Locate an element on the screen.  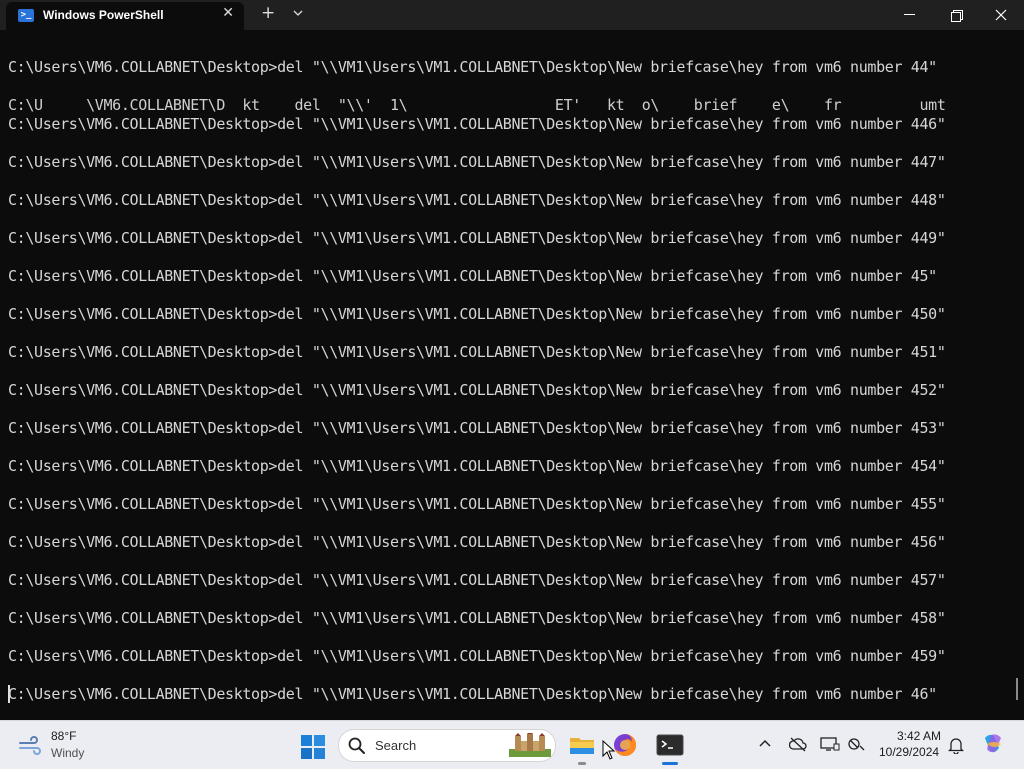
powershell-icon: >_ is located at coordinates (26, 15).